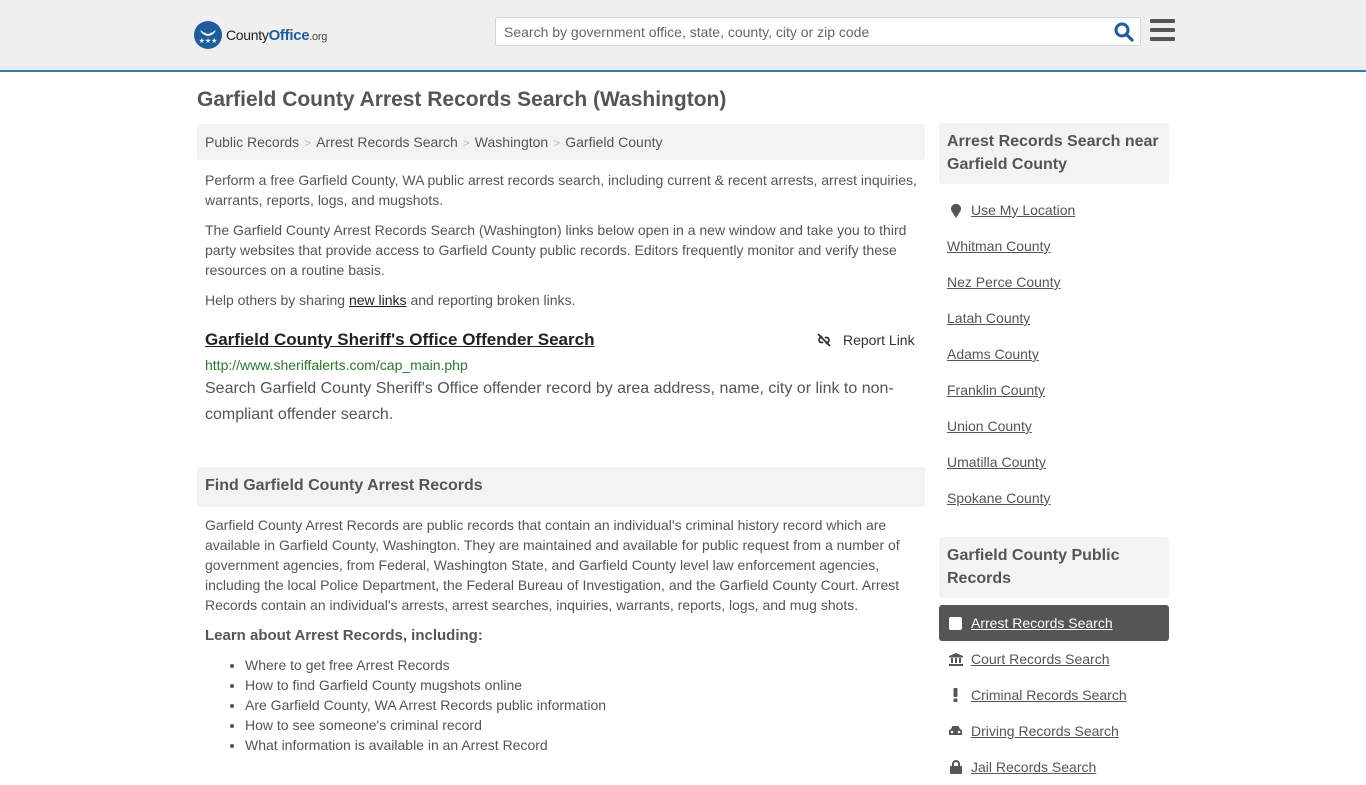  Describe the element at coordinates (955, 695) in the screenshot. I see `exclamation-icon` at that location.